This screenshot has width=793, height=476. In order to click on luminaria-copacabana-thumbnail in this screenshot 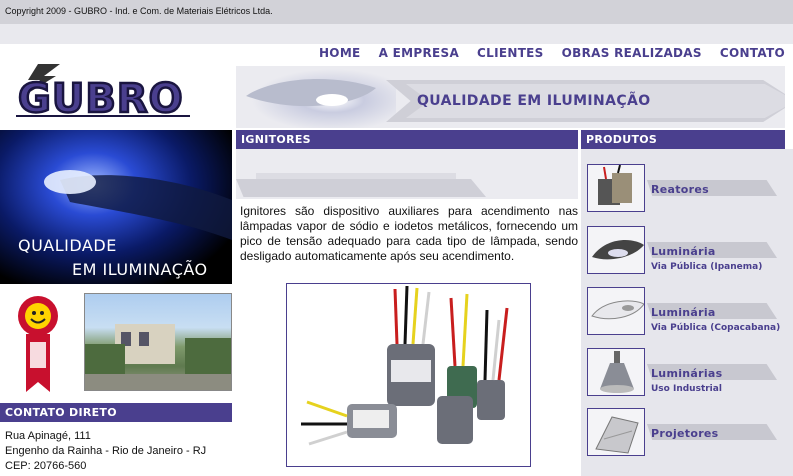, I will do `click(616, 311)`.